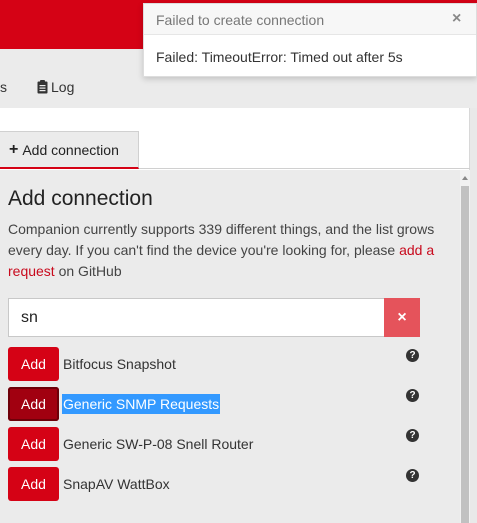  I want to click on plus-icon: +, so click(14, 149).